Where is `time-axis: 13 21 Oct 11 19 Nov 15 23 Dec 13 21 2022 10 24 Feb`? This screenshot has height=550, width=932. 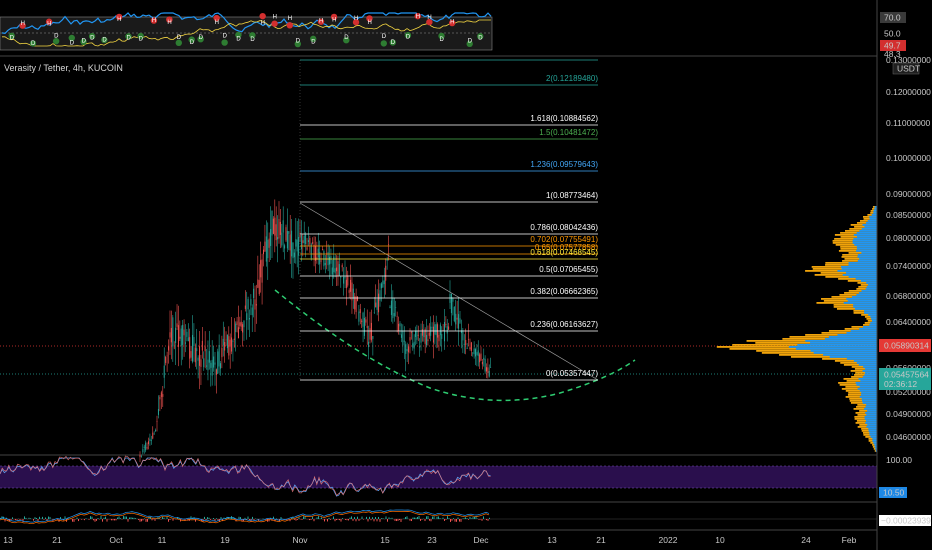
time-axis: 13 21 Oct 11 19 Nov 15 23 Dec 13 21 2022 10 24 Feb is located at coordinates (429, 540).